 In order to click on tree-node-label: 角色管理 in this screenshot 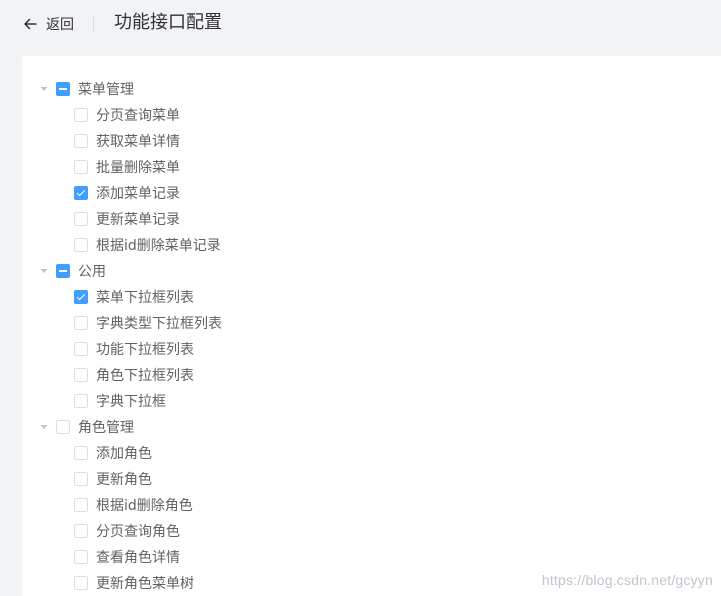, I will do `click(106, 428)`.